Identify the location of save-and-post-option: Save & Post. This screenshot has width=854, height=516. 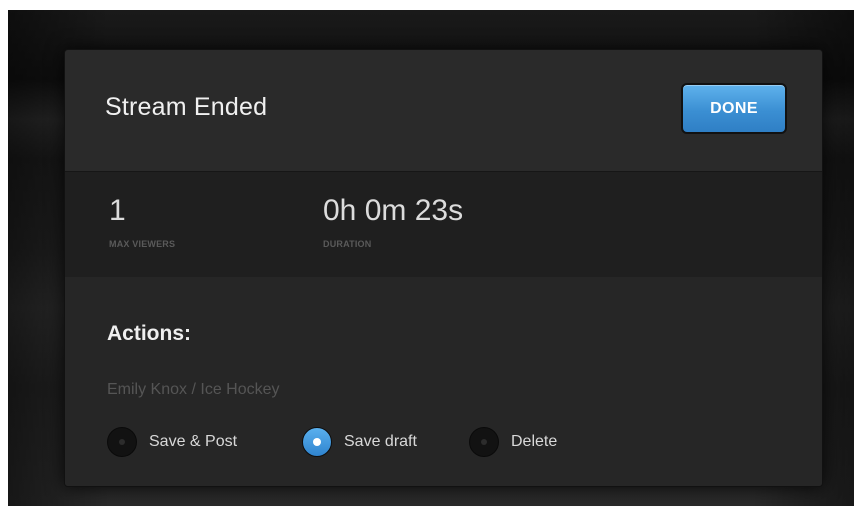
(172, 442).